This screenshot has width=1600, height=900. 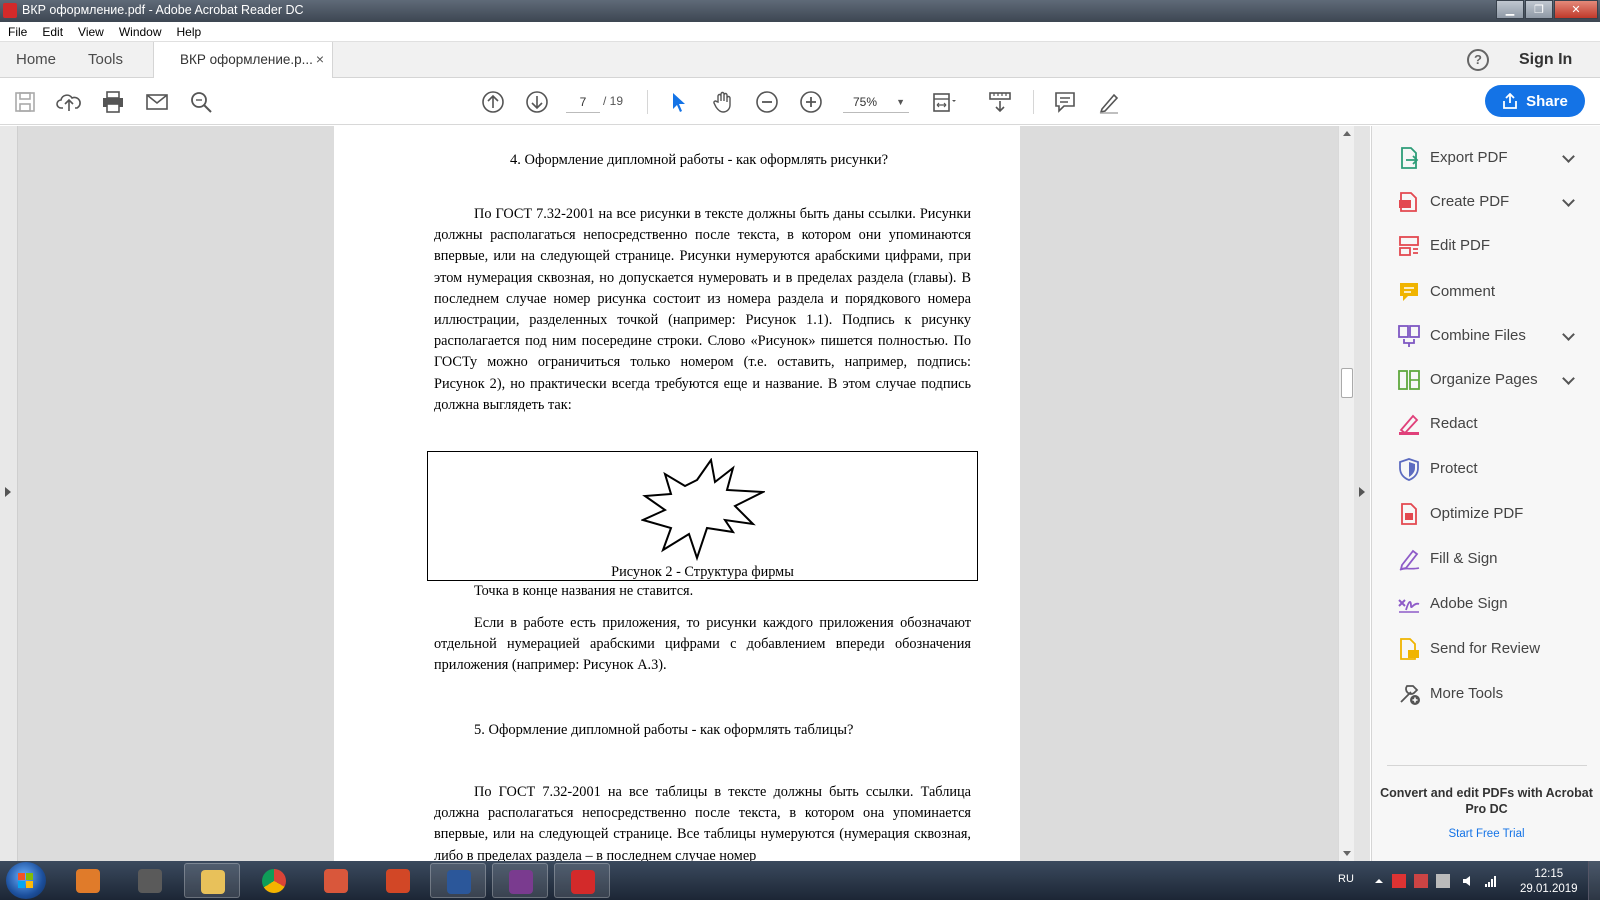 I want to click on figure-box: Рисунок 2 - Структура фирмы, so click(x=702, y=516).